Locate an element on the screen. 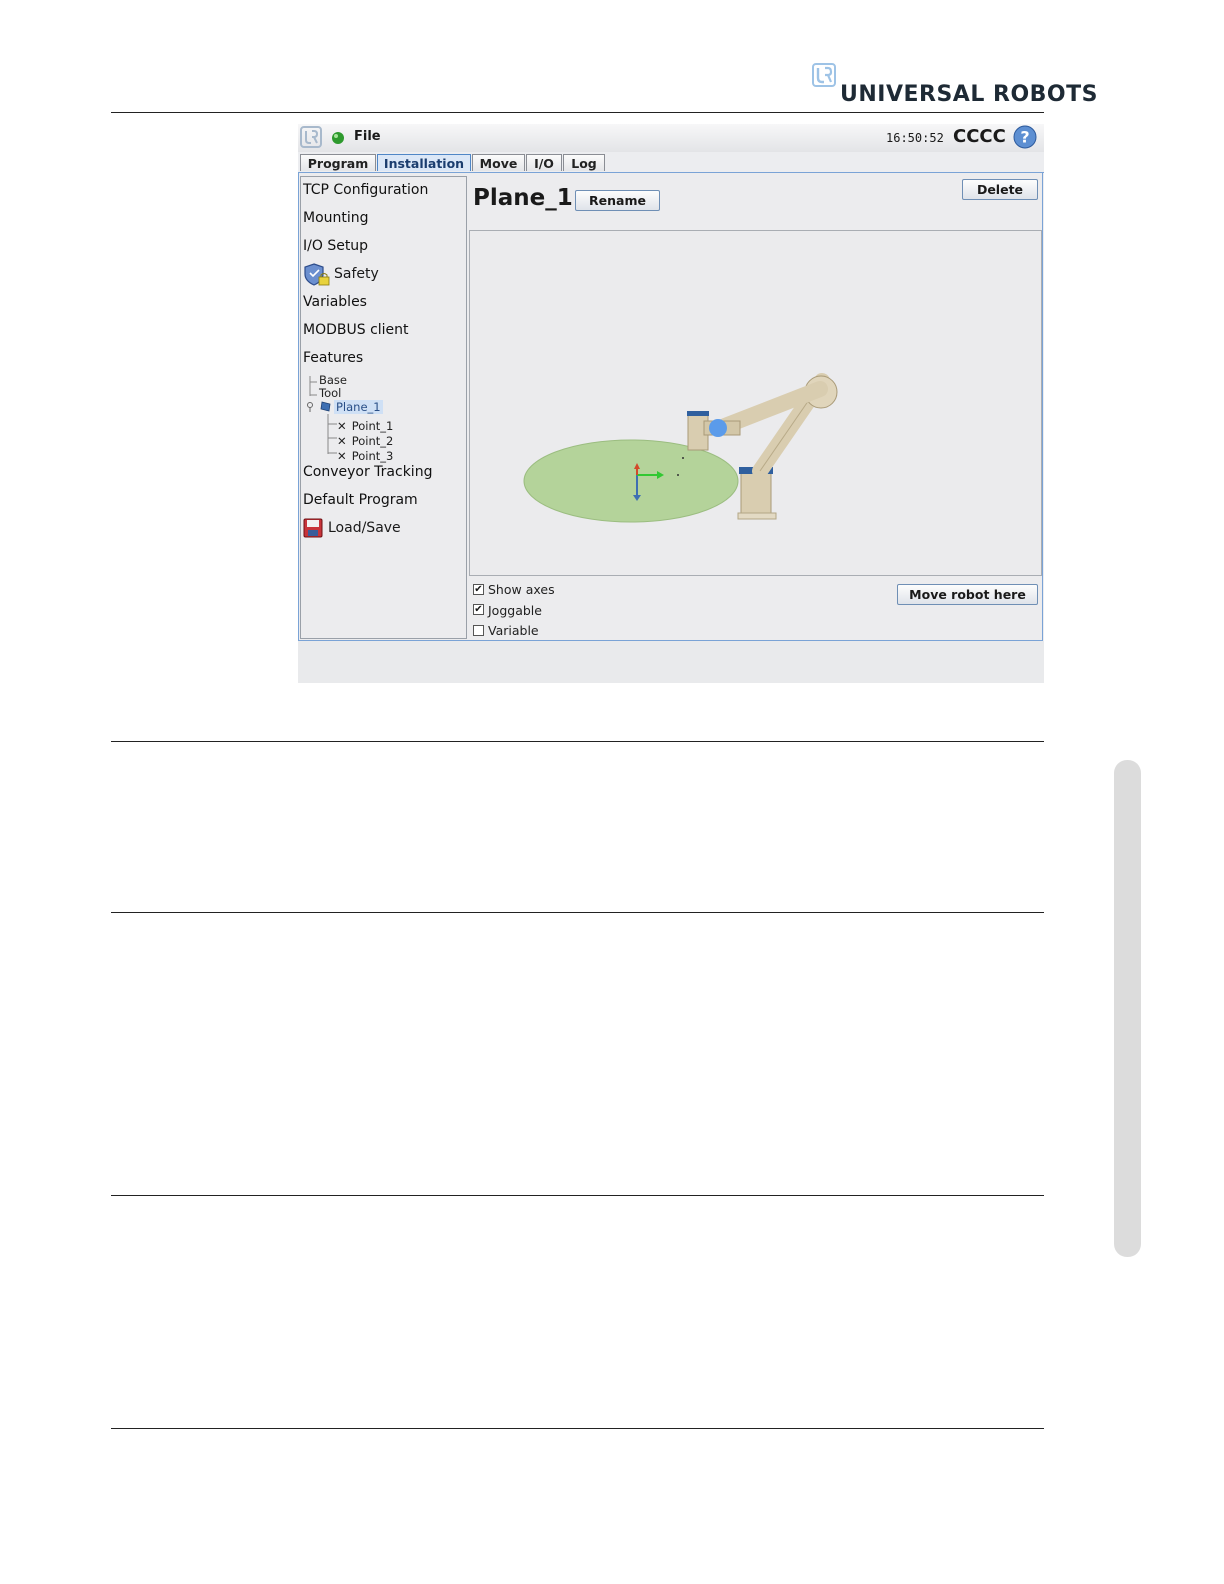 The width and height of the screenshot is (1224, 1584). nav-default-program: Default Program is located at coordinates (360, 500).